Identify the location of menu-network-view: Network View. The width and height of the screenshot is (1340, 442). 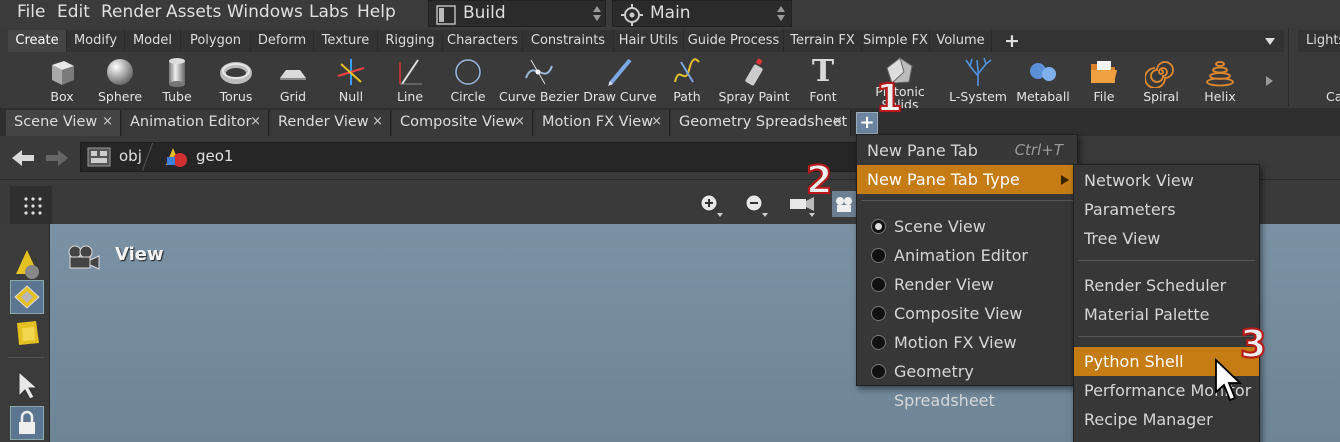
(1166, 180).